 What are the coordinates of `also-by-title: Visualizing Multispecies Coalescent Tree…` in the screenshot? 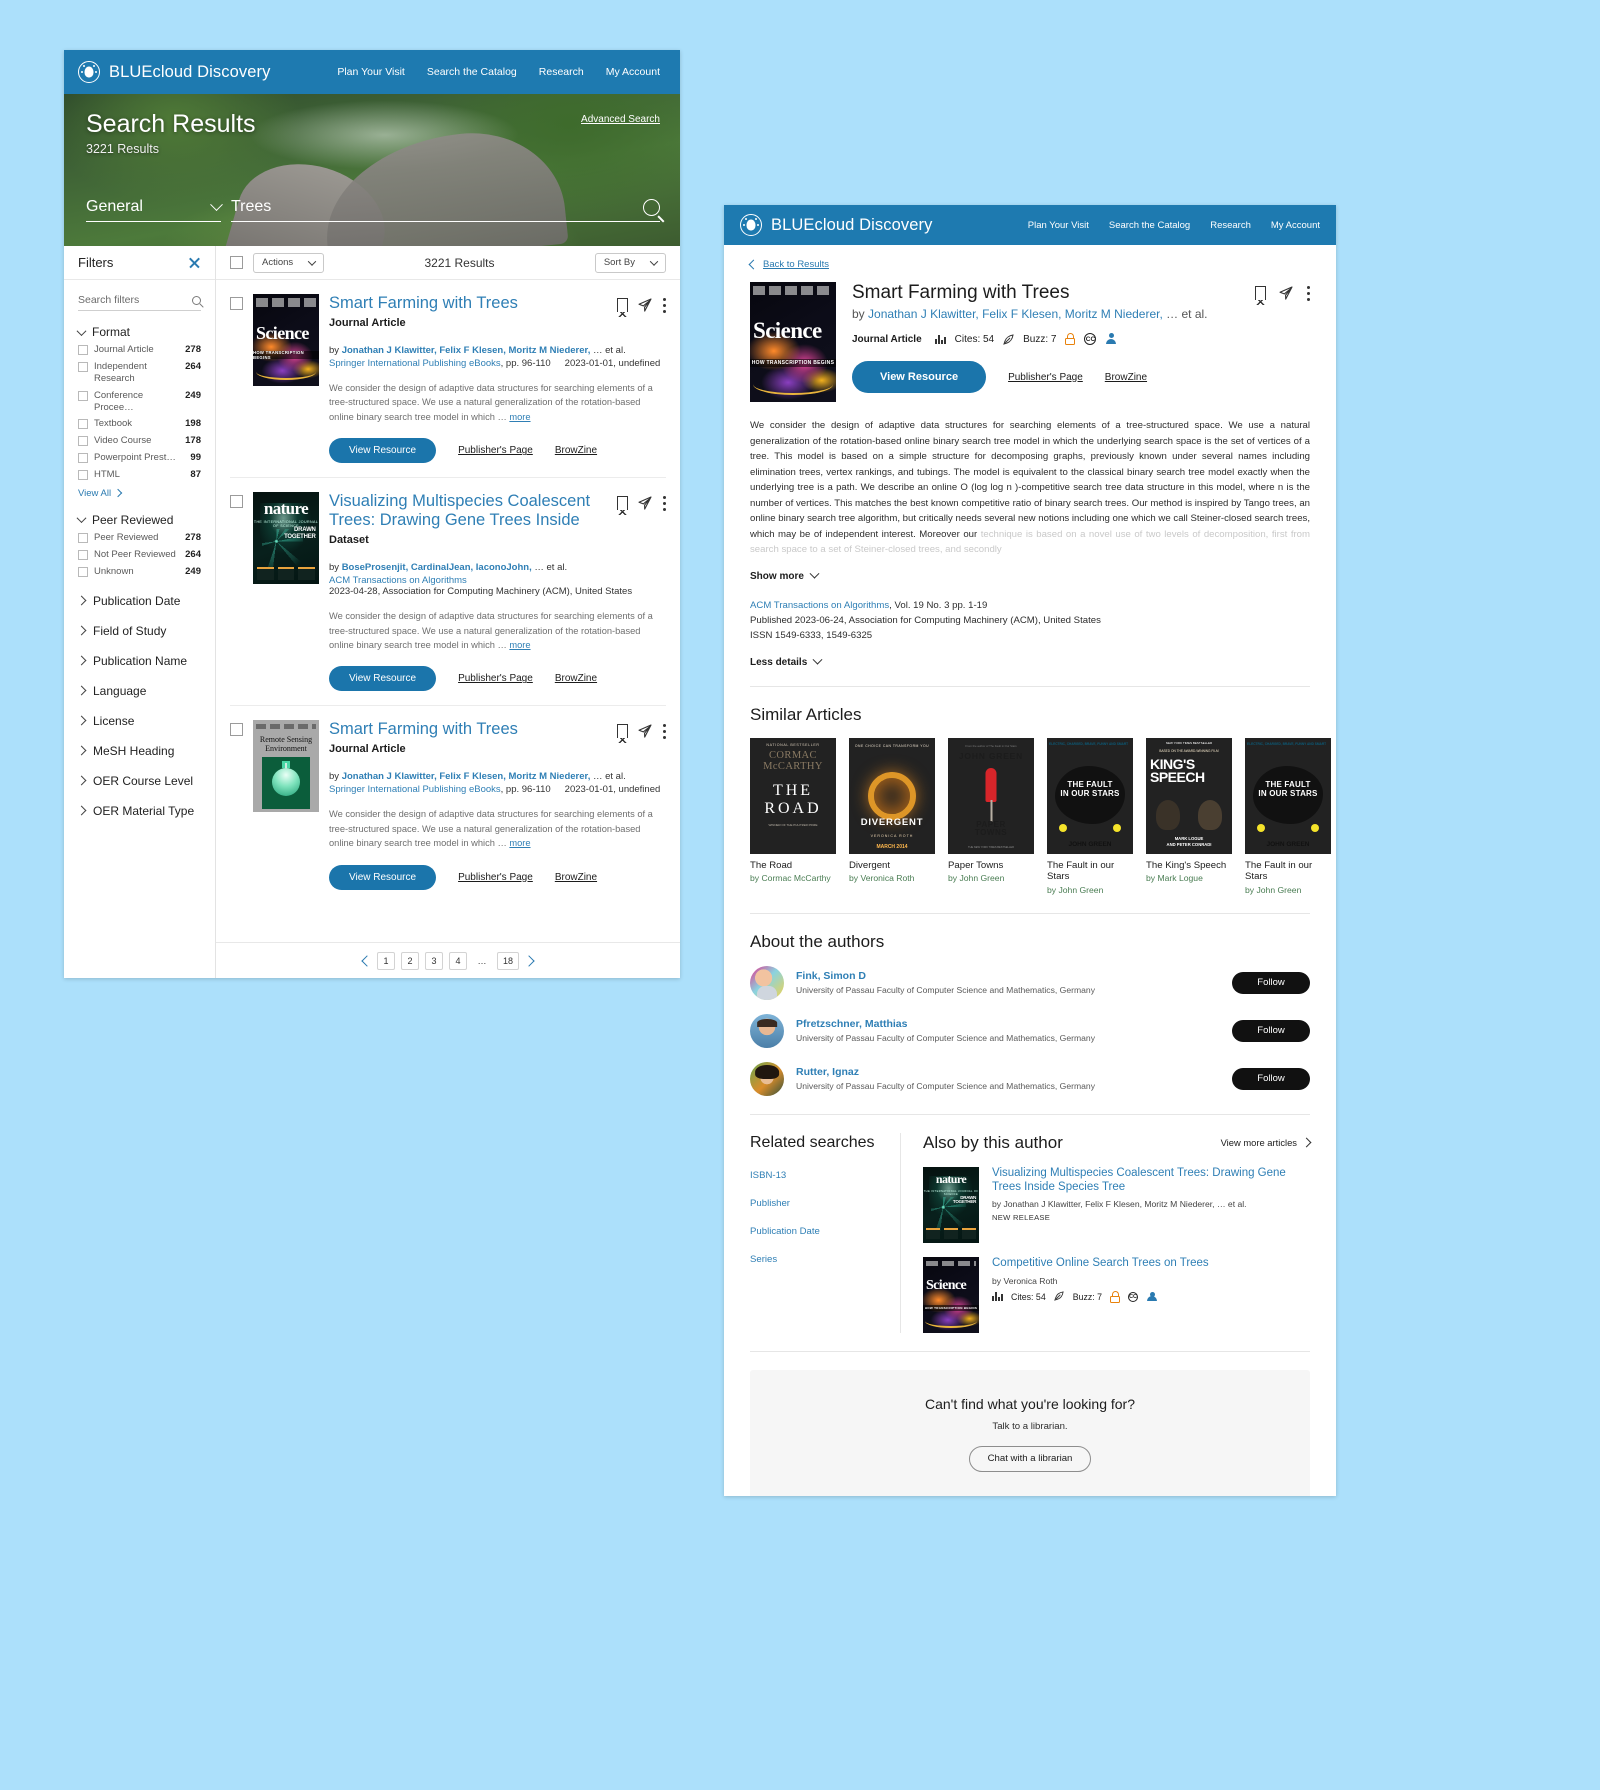 It's located at (1151, 1181).